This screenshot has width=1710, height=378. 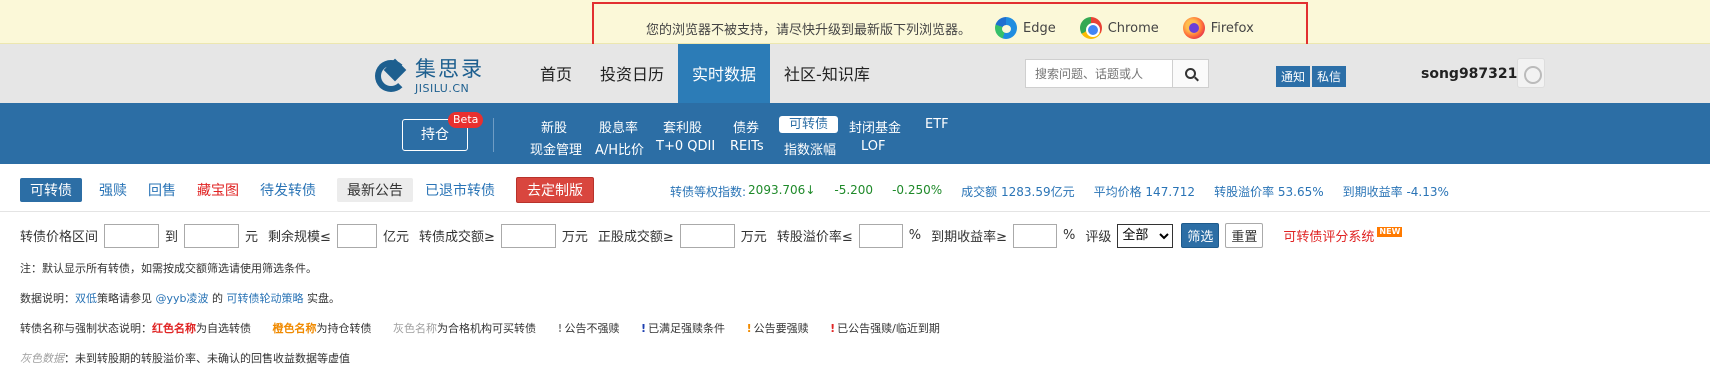 What do you see at coordinates (687, 328) in the screenshot?
I see `legend-redeem-met: 已满足强赎条件` at bounding box center [687, 328].